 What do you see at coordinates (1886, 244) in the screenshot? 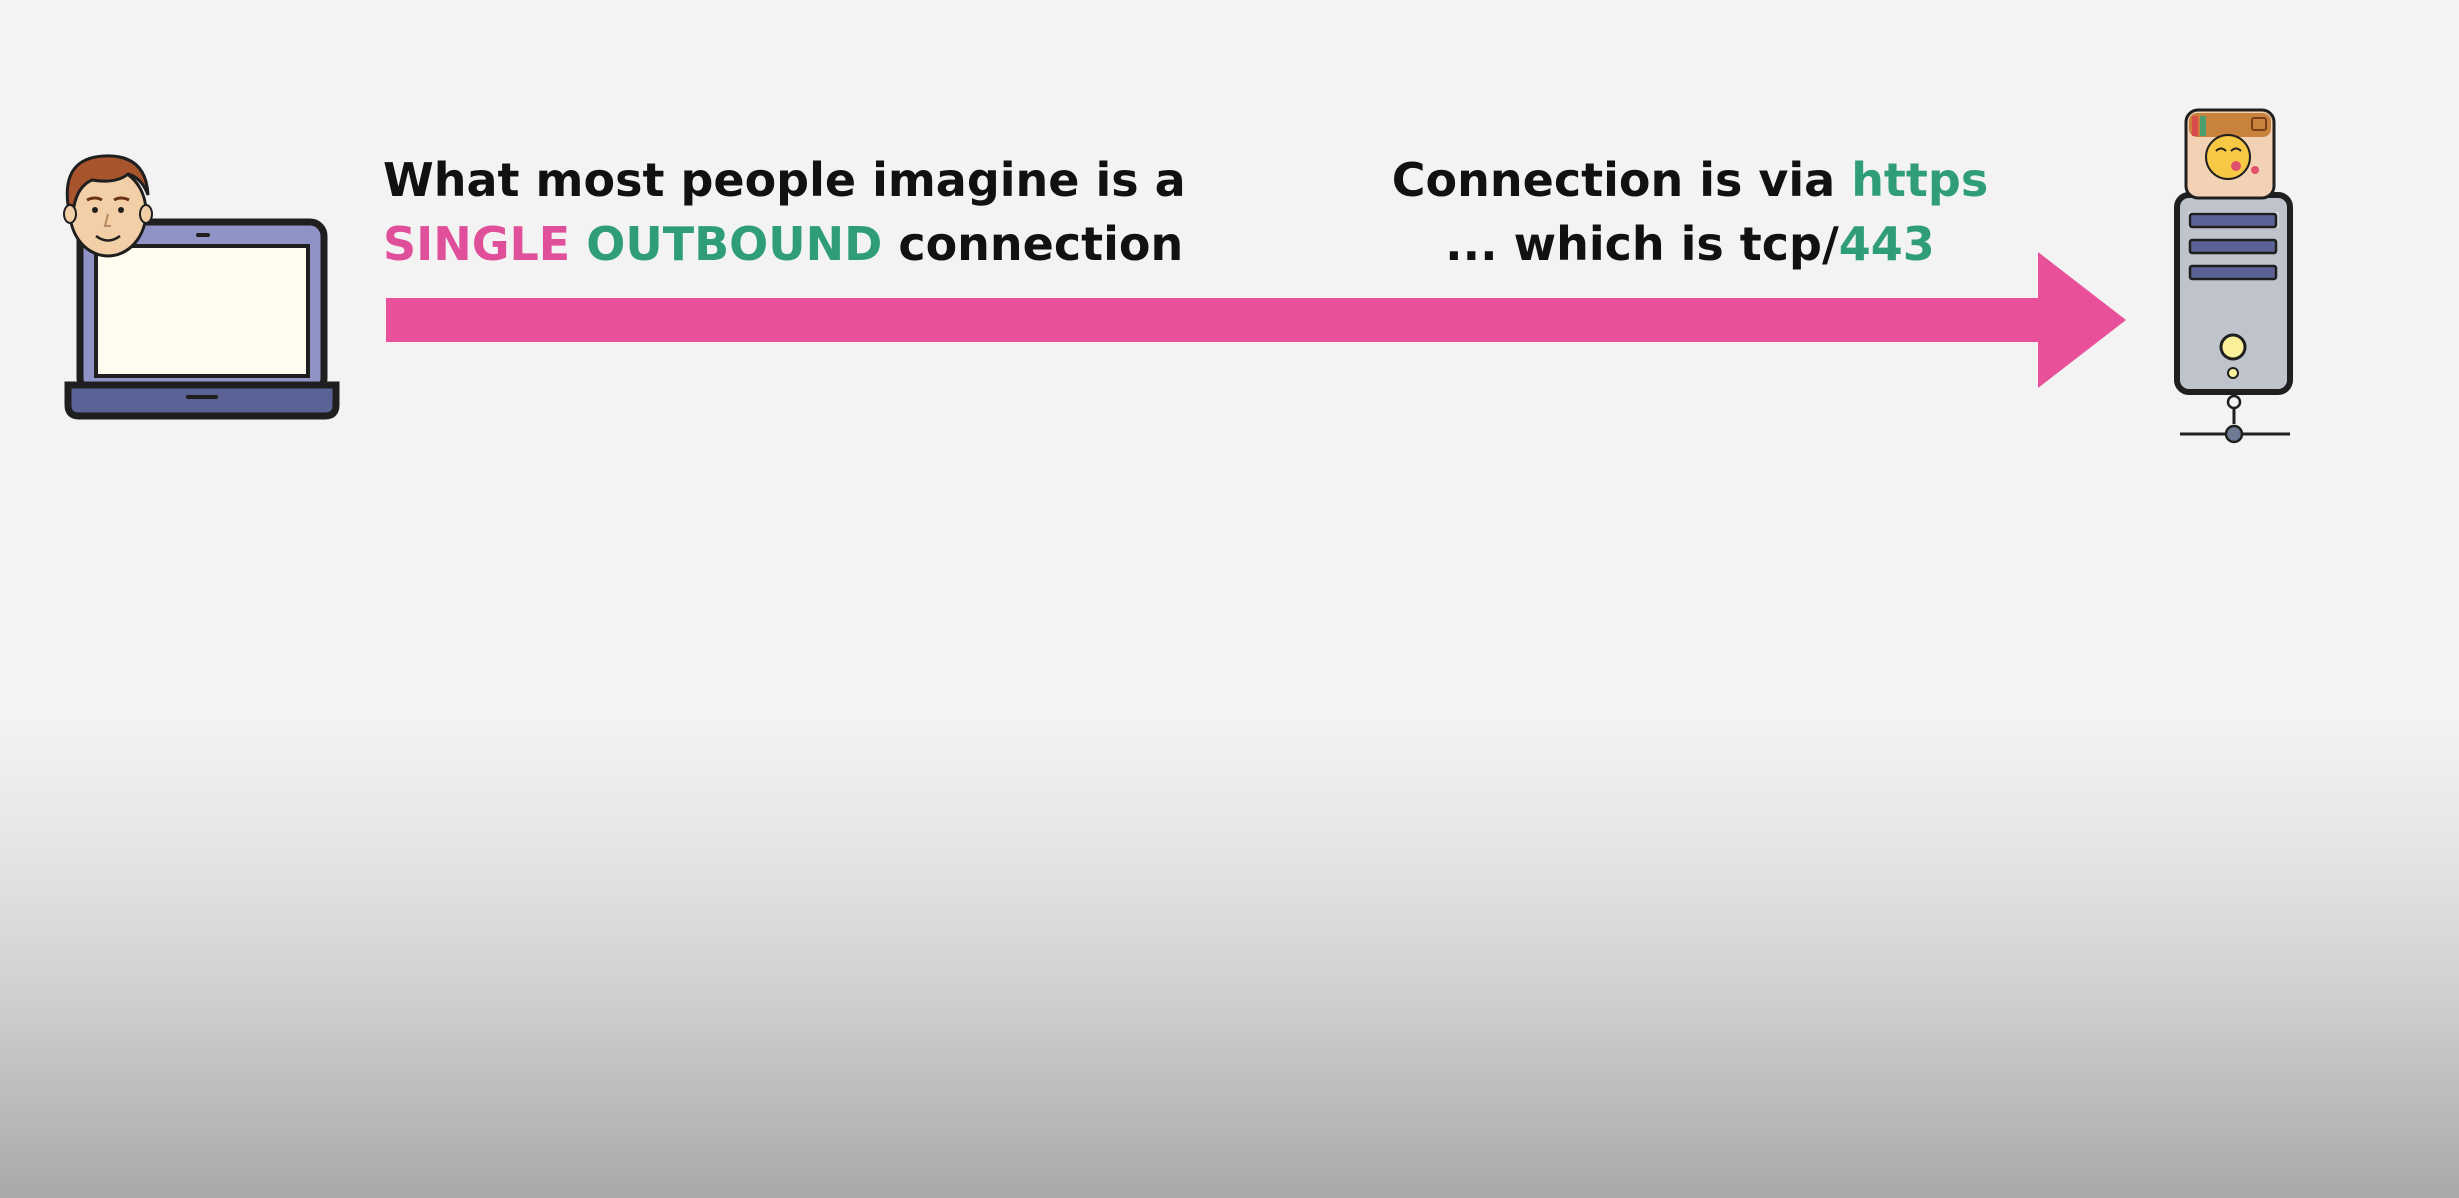
I see `highlight-port: 443` at bounding box center [1886, 244].